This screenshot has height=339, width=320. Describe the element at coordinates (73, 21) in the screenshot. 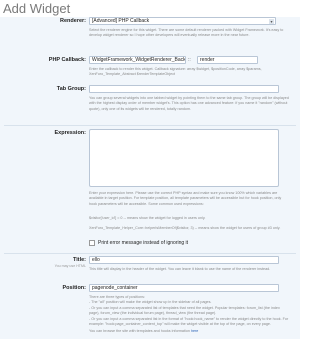

I see `renderer-label: Renderer:` at that location.